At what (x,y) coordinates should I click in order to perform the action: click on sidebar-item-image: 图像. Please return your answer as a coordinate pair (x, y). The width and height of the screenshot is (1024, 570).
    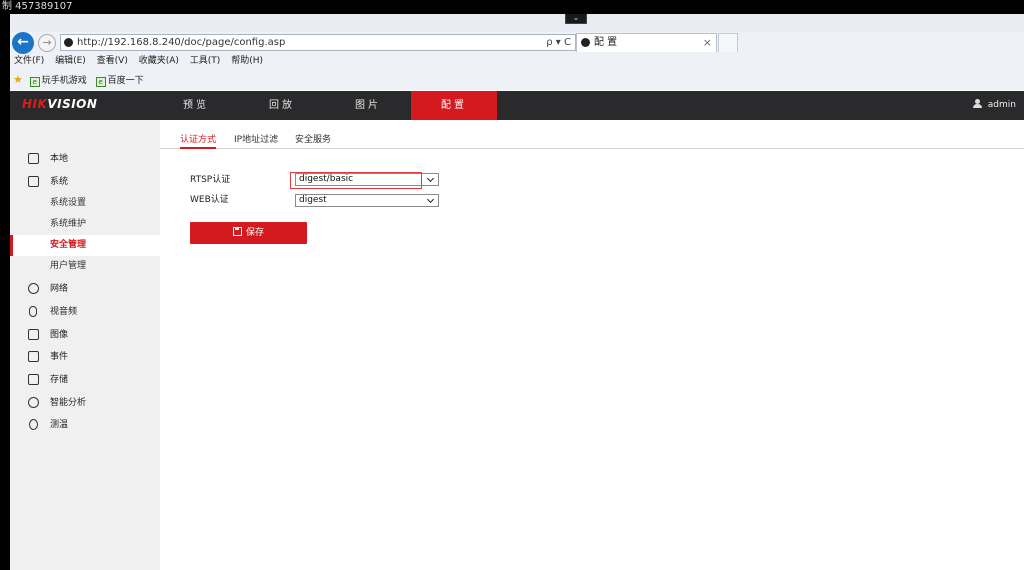
    Looking at the image, I should click on (85, 335).